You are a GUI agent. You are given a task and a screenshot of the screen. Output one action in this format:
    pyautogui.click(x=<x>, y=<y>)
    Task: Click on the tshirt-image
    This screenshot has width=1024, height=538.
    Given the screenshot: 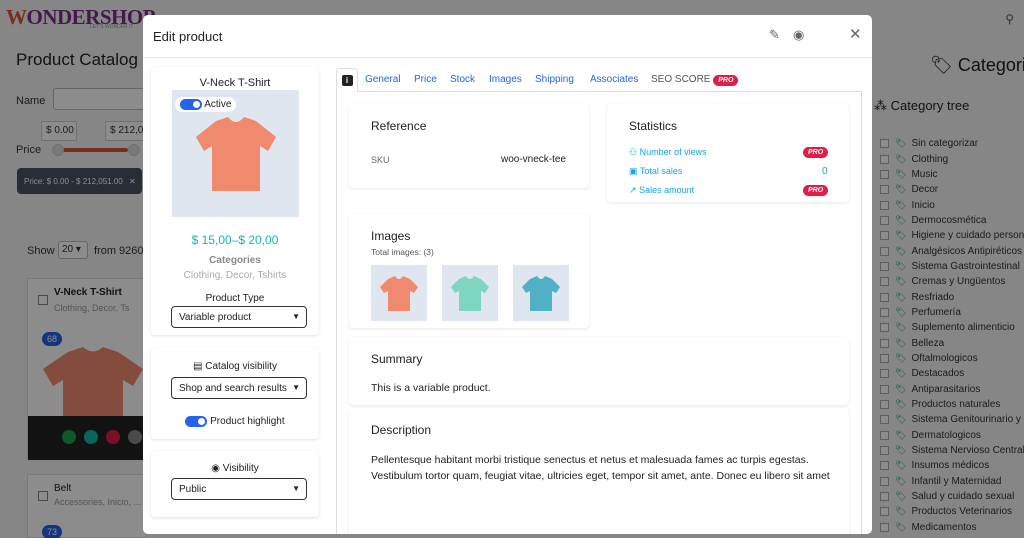 What is the action you would take?
    pyautogui.click(x=236, y=154)
    